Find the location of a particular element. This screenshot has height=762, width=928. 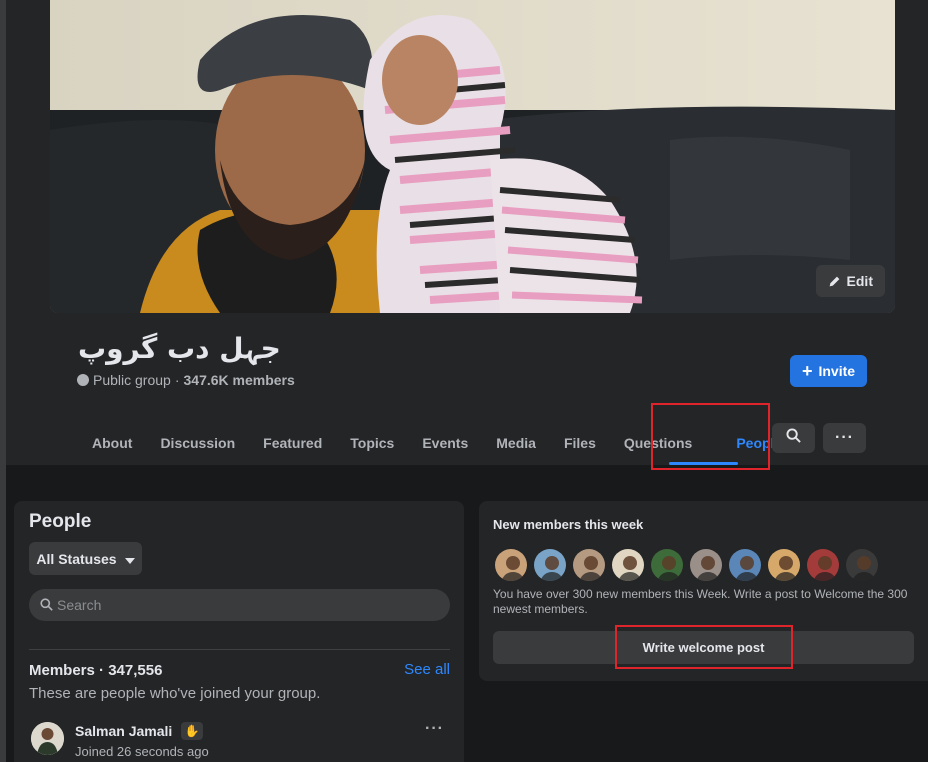

highlight-people-tab is located at coordinates (710, 436).